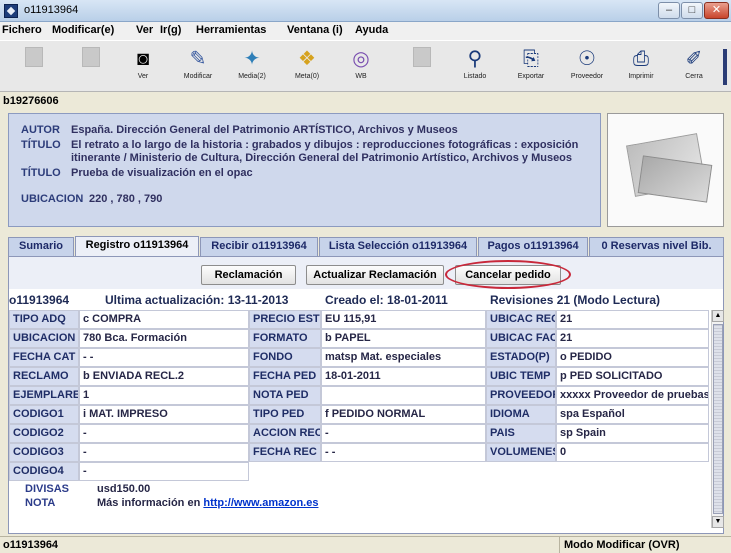  Describe the element at coordinates (665, 170) in the screenshot. I see `book-cover-thumbnail` at that location.